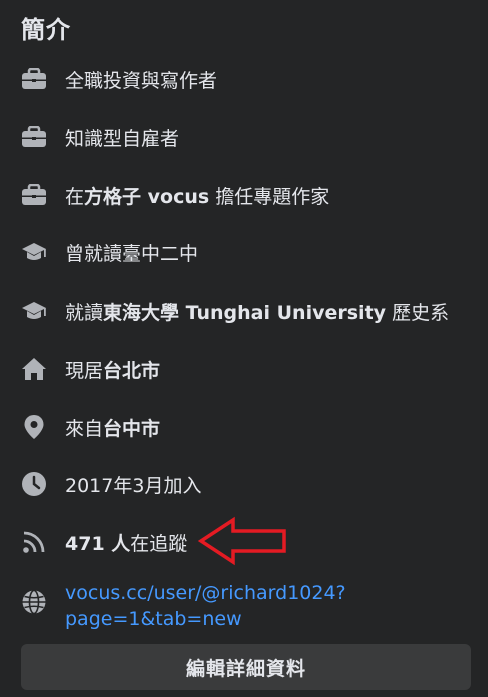 The width and height of the screenshot is (488, 697). I want to click on globe-icon, so click(34, 602).